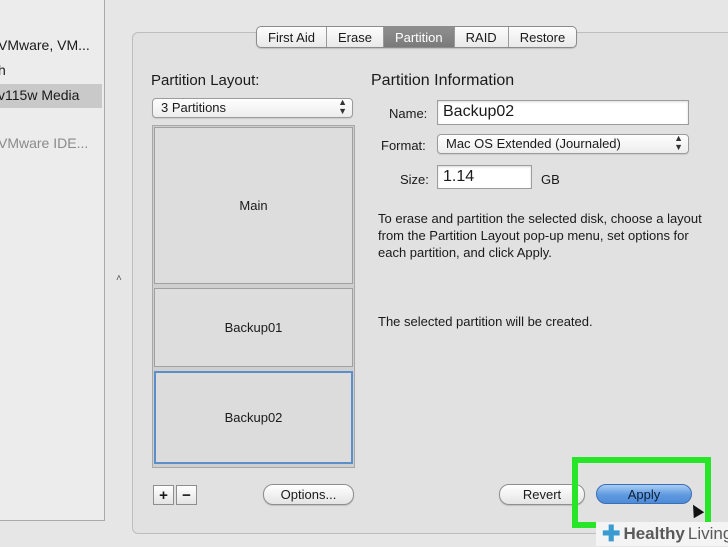 The height and width of the screenshot is (547, 728). What do you see at coordinates (163, 495) in the screenshot?
I see `add-partition-button: +` at bounding box center [163, 495].